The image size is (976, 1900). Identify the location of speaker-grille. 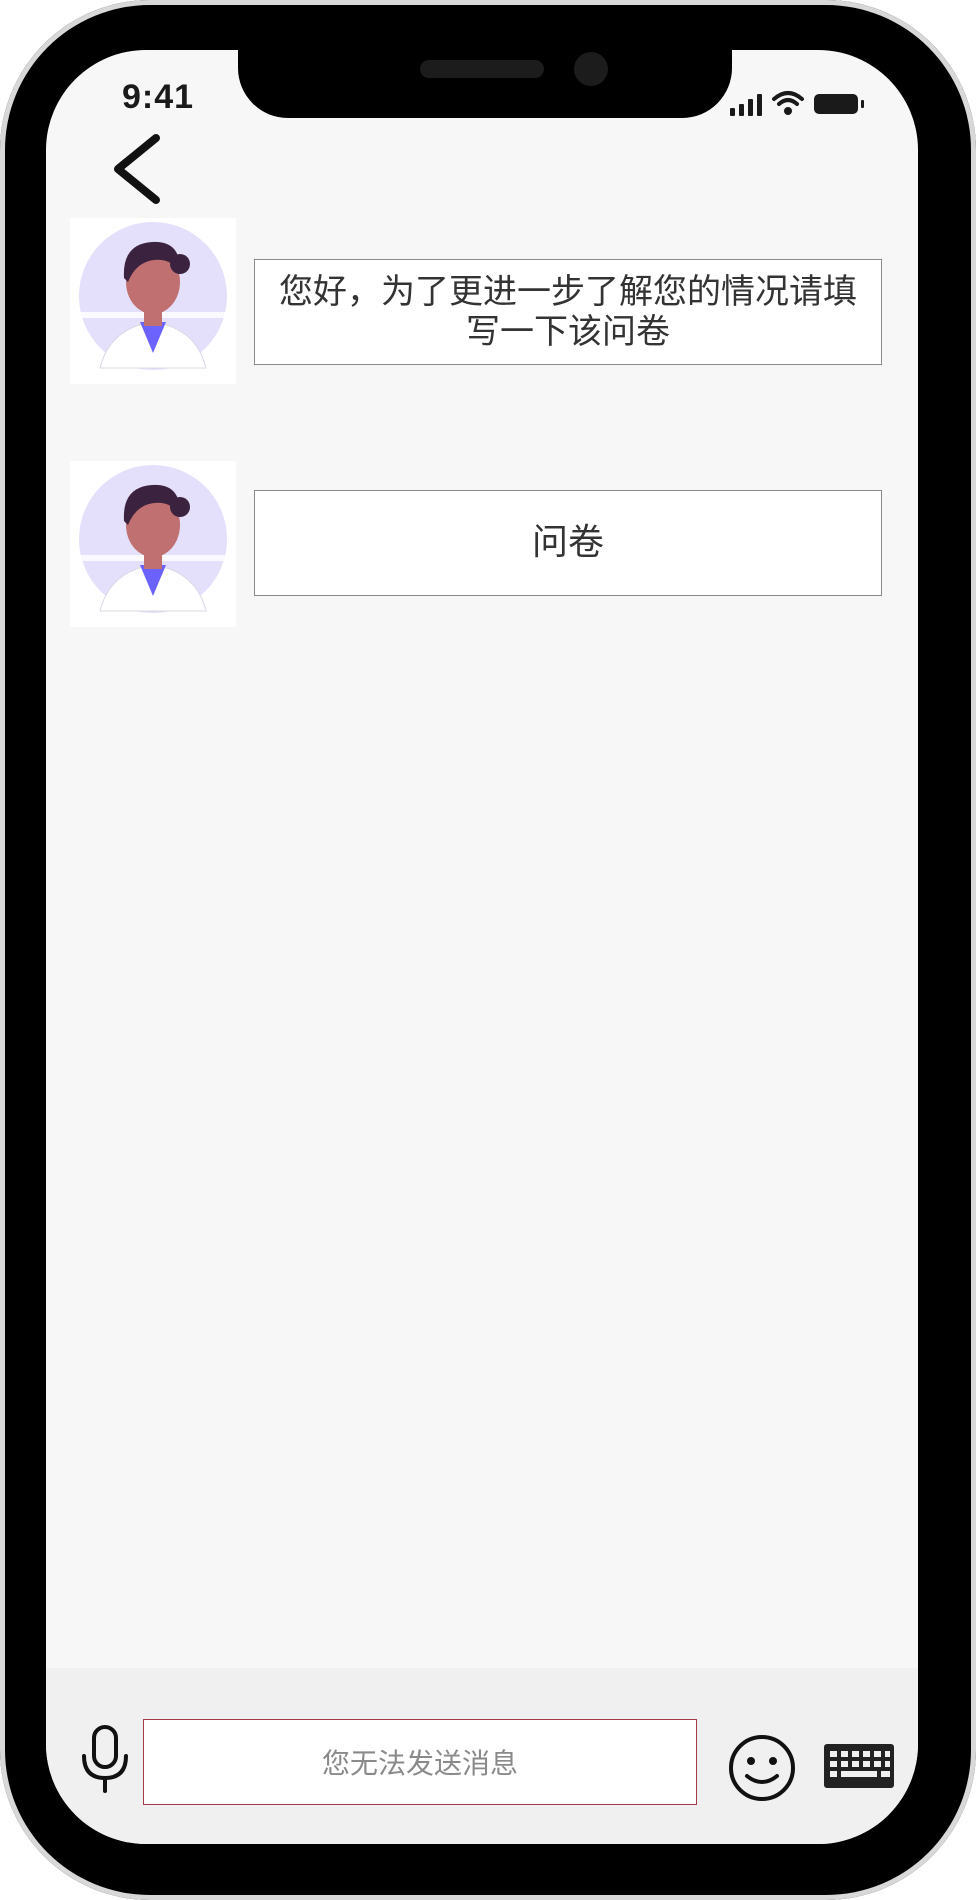
(482, 69).